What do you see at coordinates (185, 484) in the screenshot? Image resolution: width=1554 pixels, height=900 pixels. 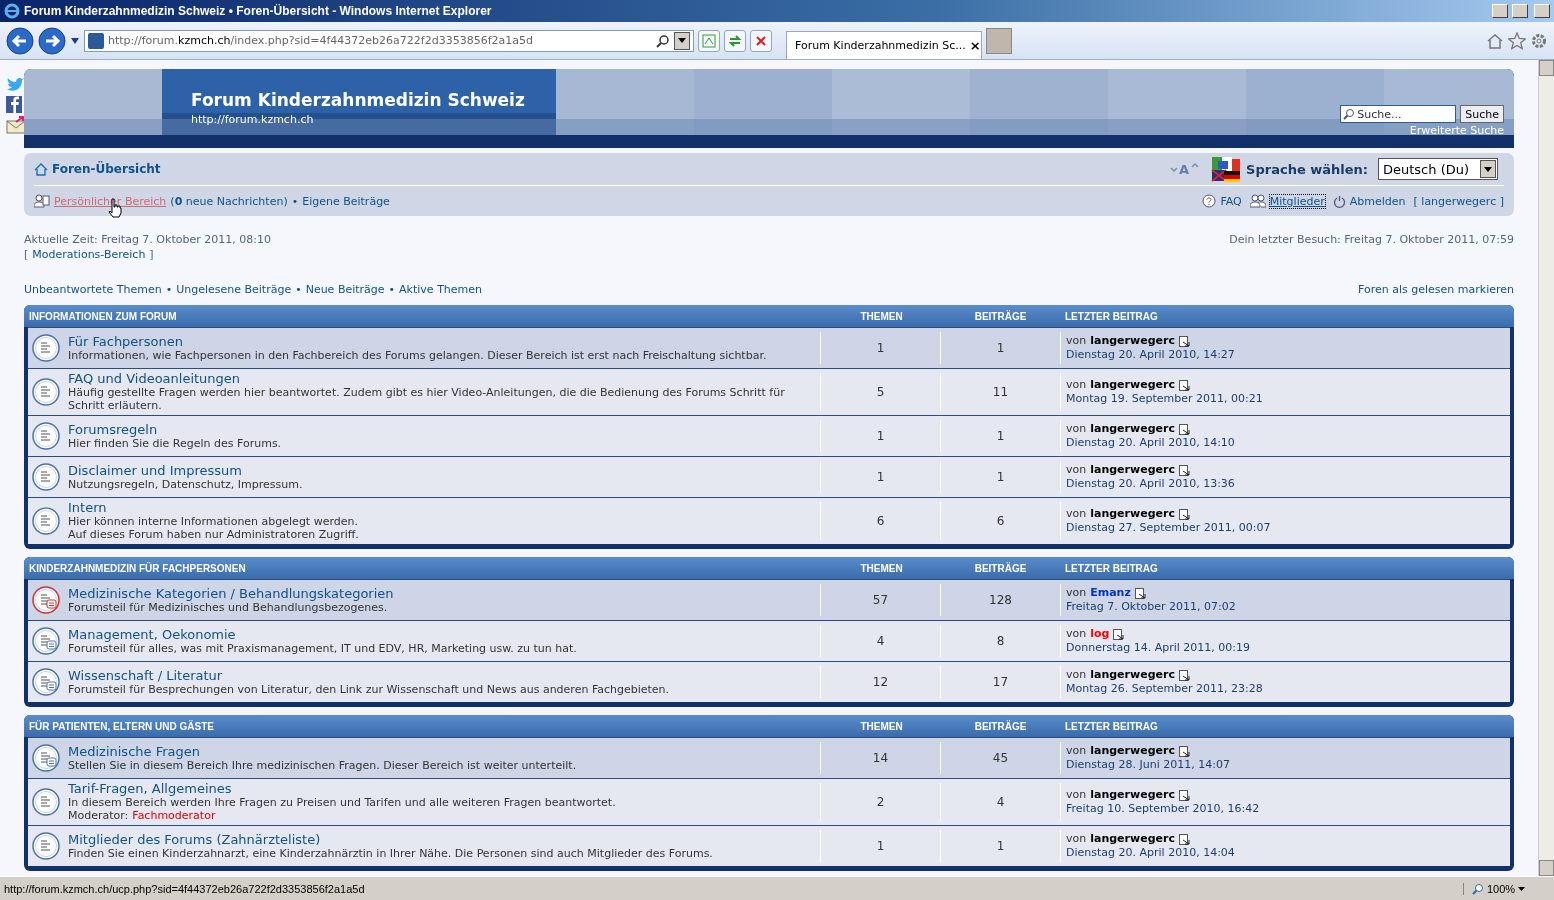 I see `forum-description: Nutzungsregeln, Datenschutz, Impressum.` at bounding box center [185, 484].